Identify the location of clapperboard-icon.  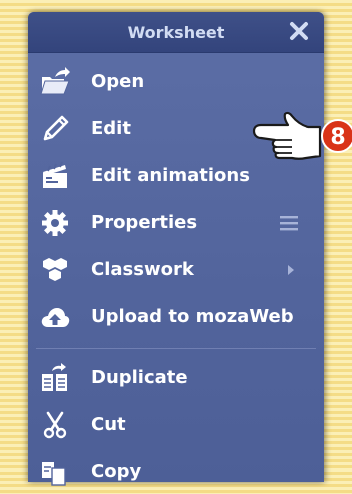
(55, 174).